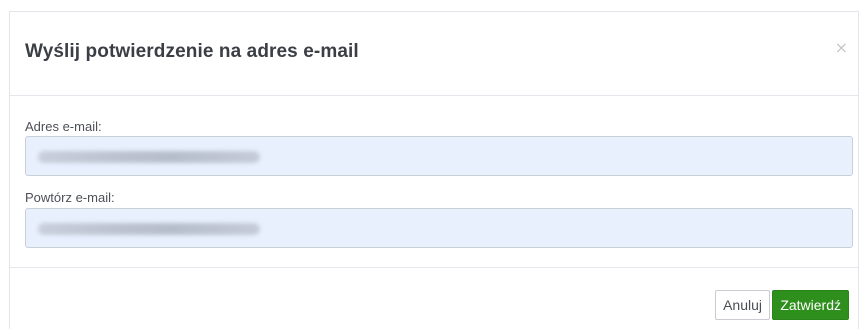 The height and width of the screenshot is (330, 860). Describe the element at coordinates (439, 228) in the screenshot. I see `repeat-email-field` at that location.